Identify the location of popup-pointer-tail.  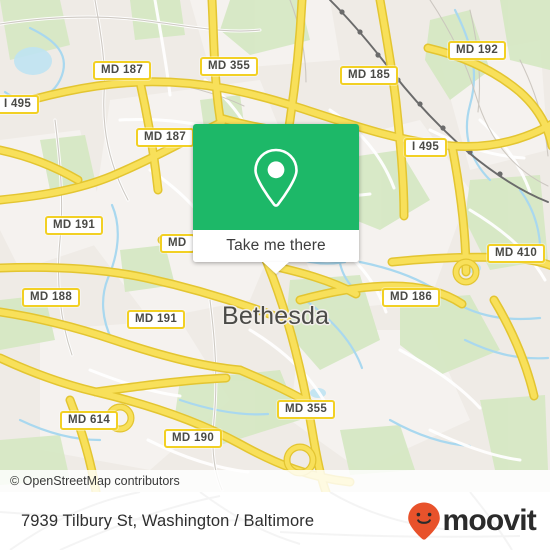
(276, 268).